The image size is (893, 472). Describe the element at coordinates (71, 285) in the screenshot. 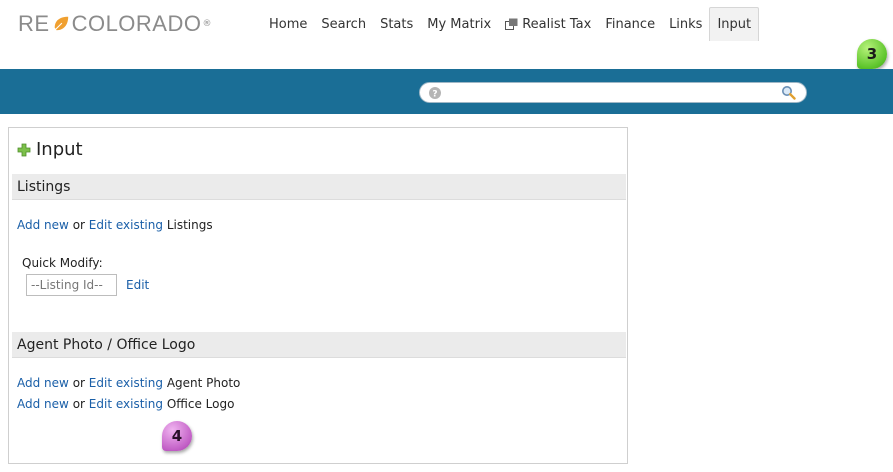

I see `listing-id-input` at that location.